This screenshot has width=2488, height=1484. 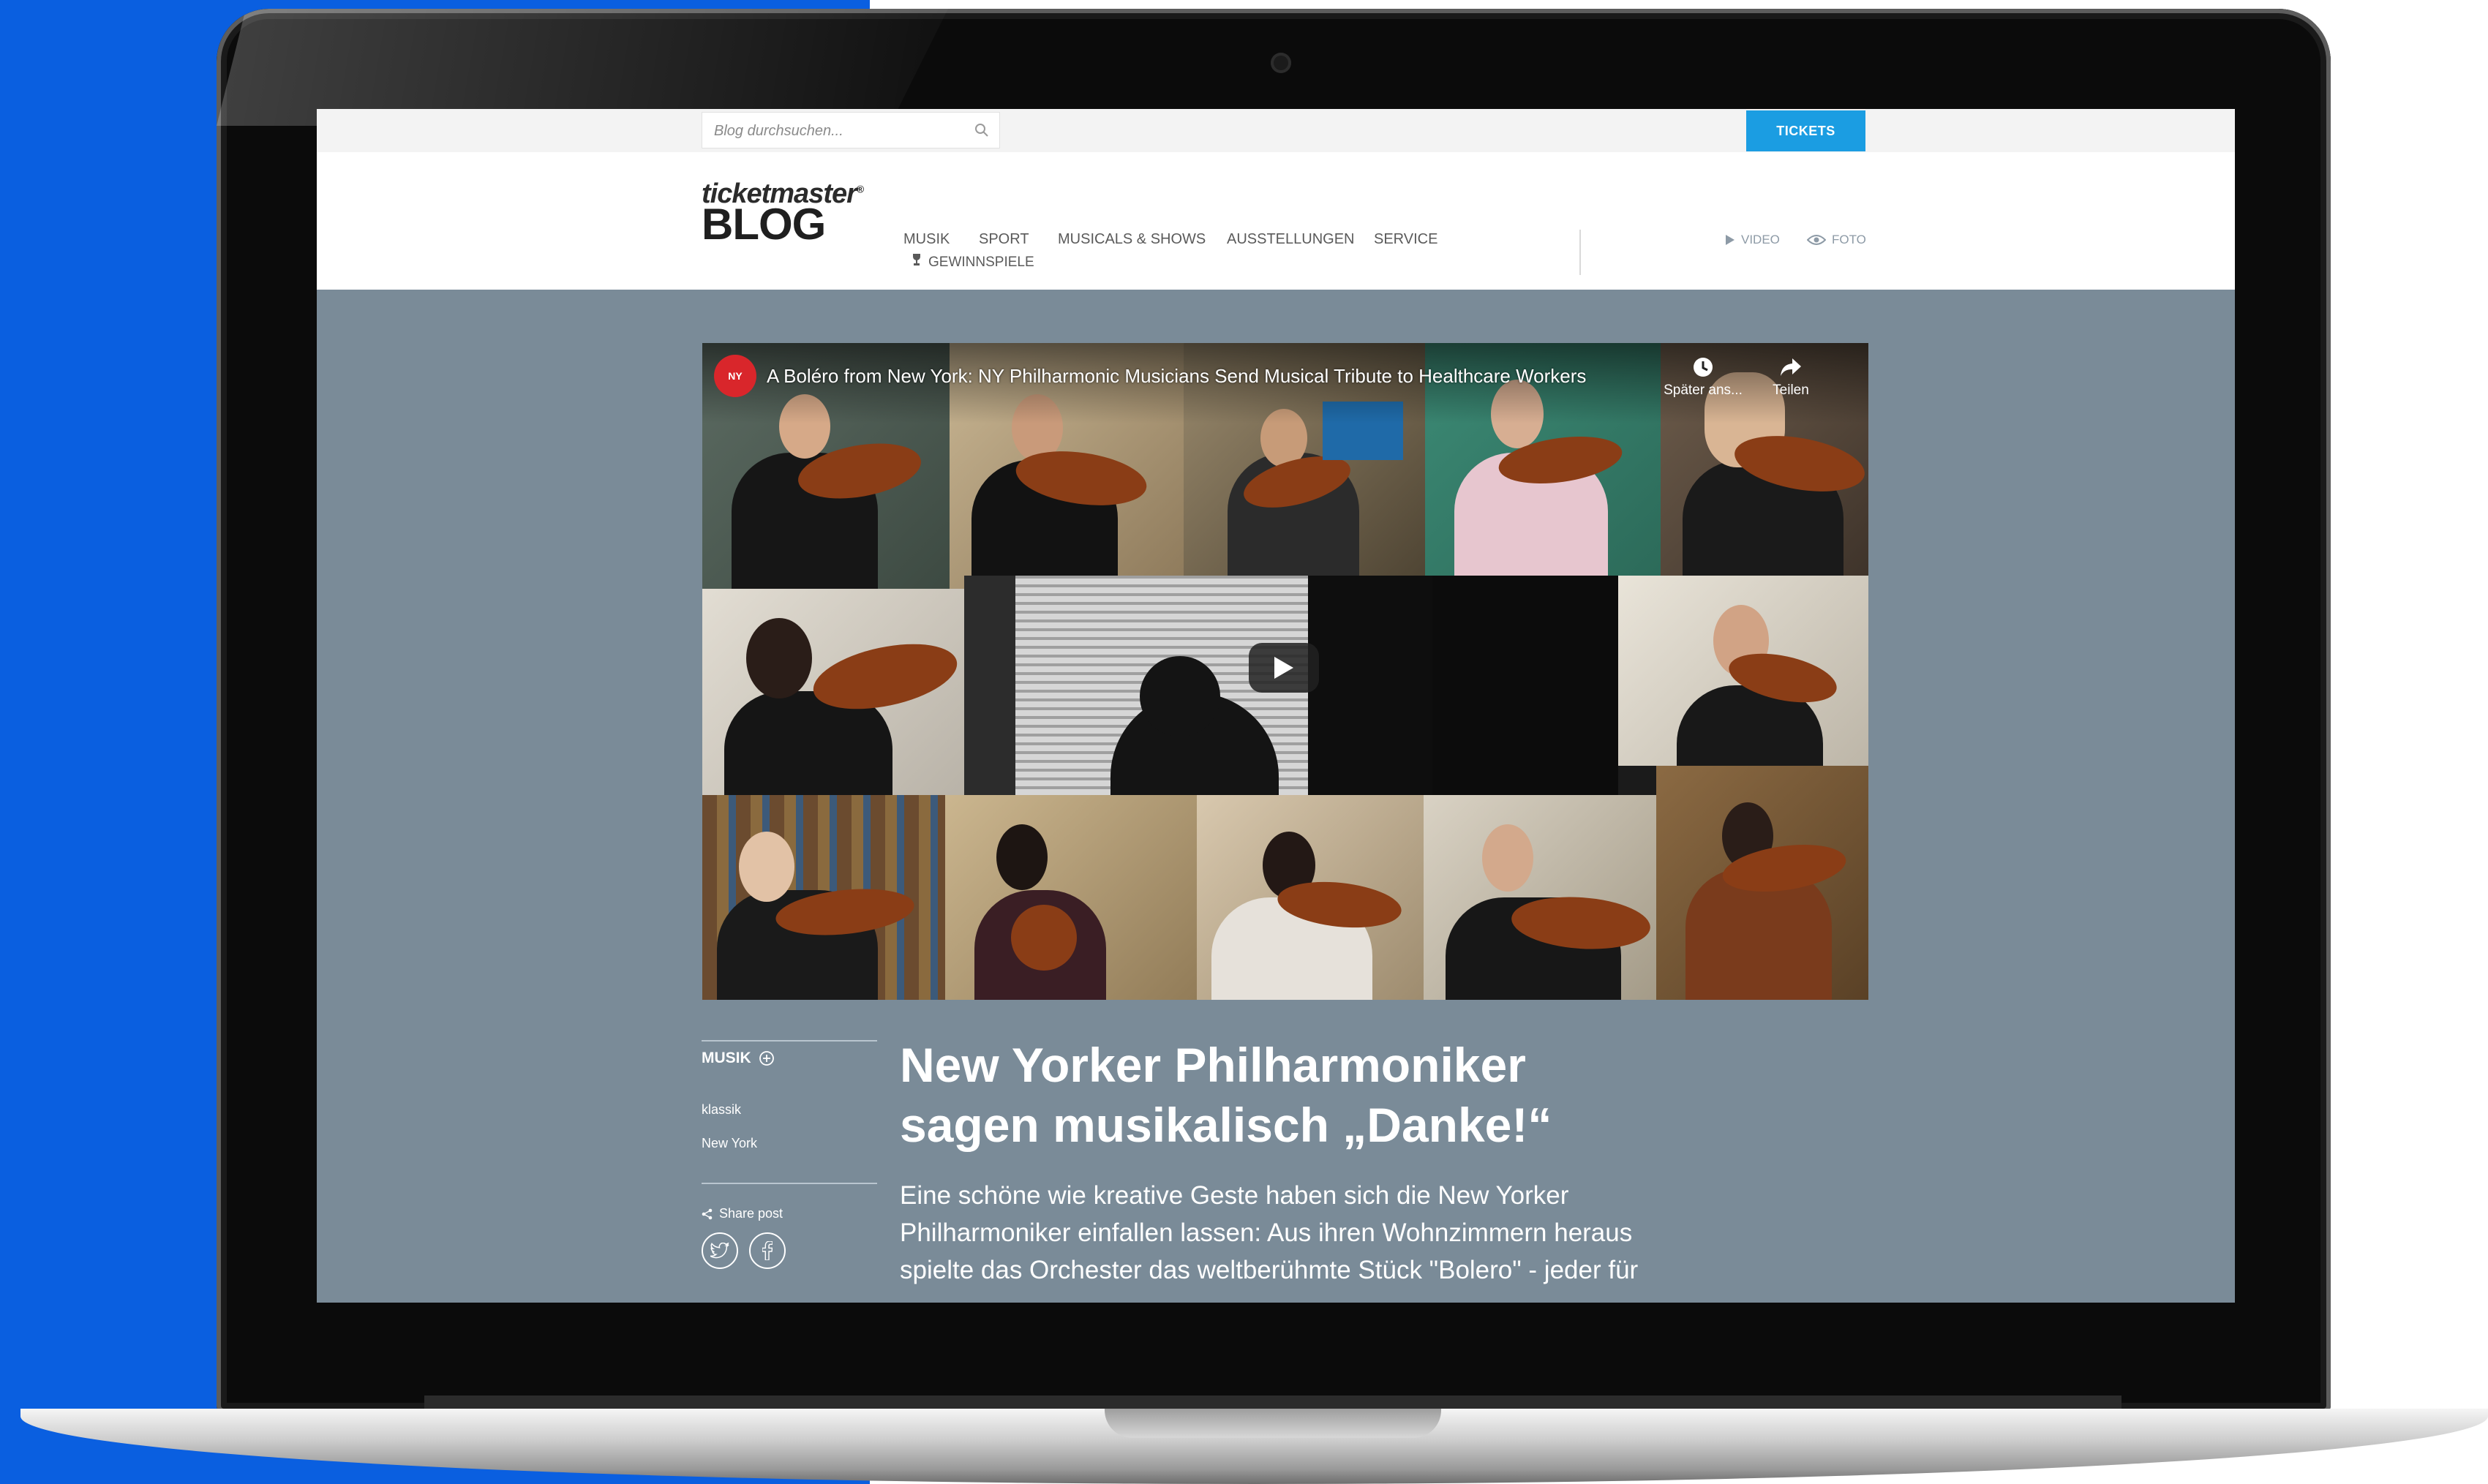 I want to click on gewinnspiele-label: GEWINNSPIELE, so click(x=981, y=262).